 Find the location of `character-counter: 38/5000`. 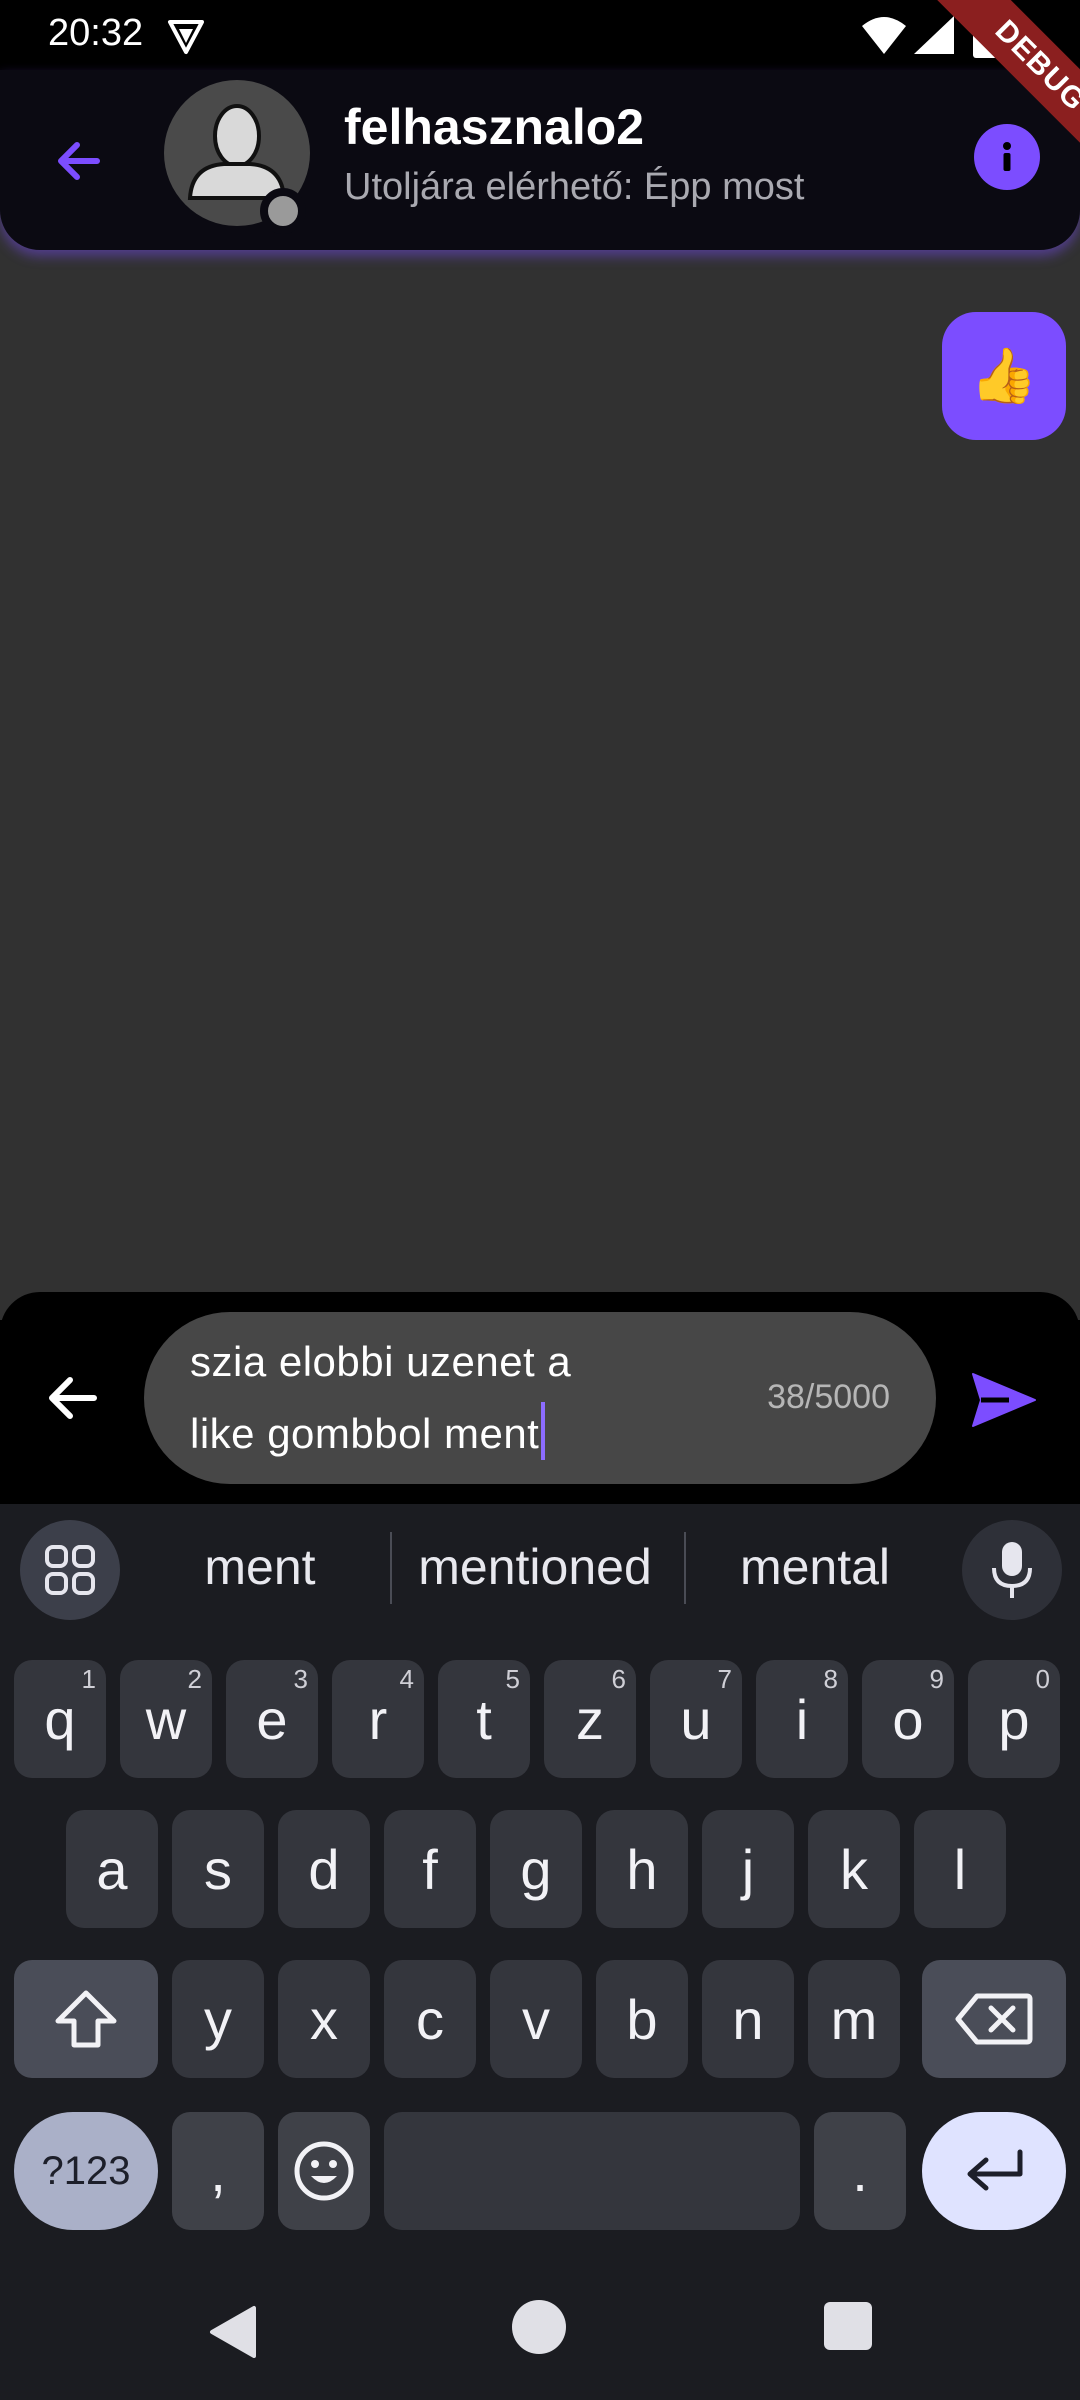

character-counter: 38/5000 is located at coordinates (828, 1397).